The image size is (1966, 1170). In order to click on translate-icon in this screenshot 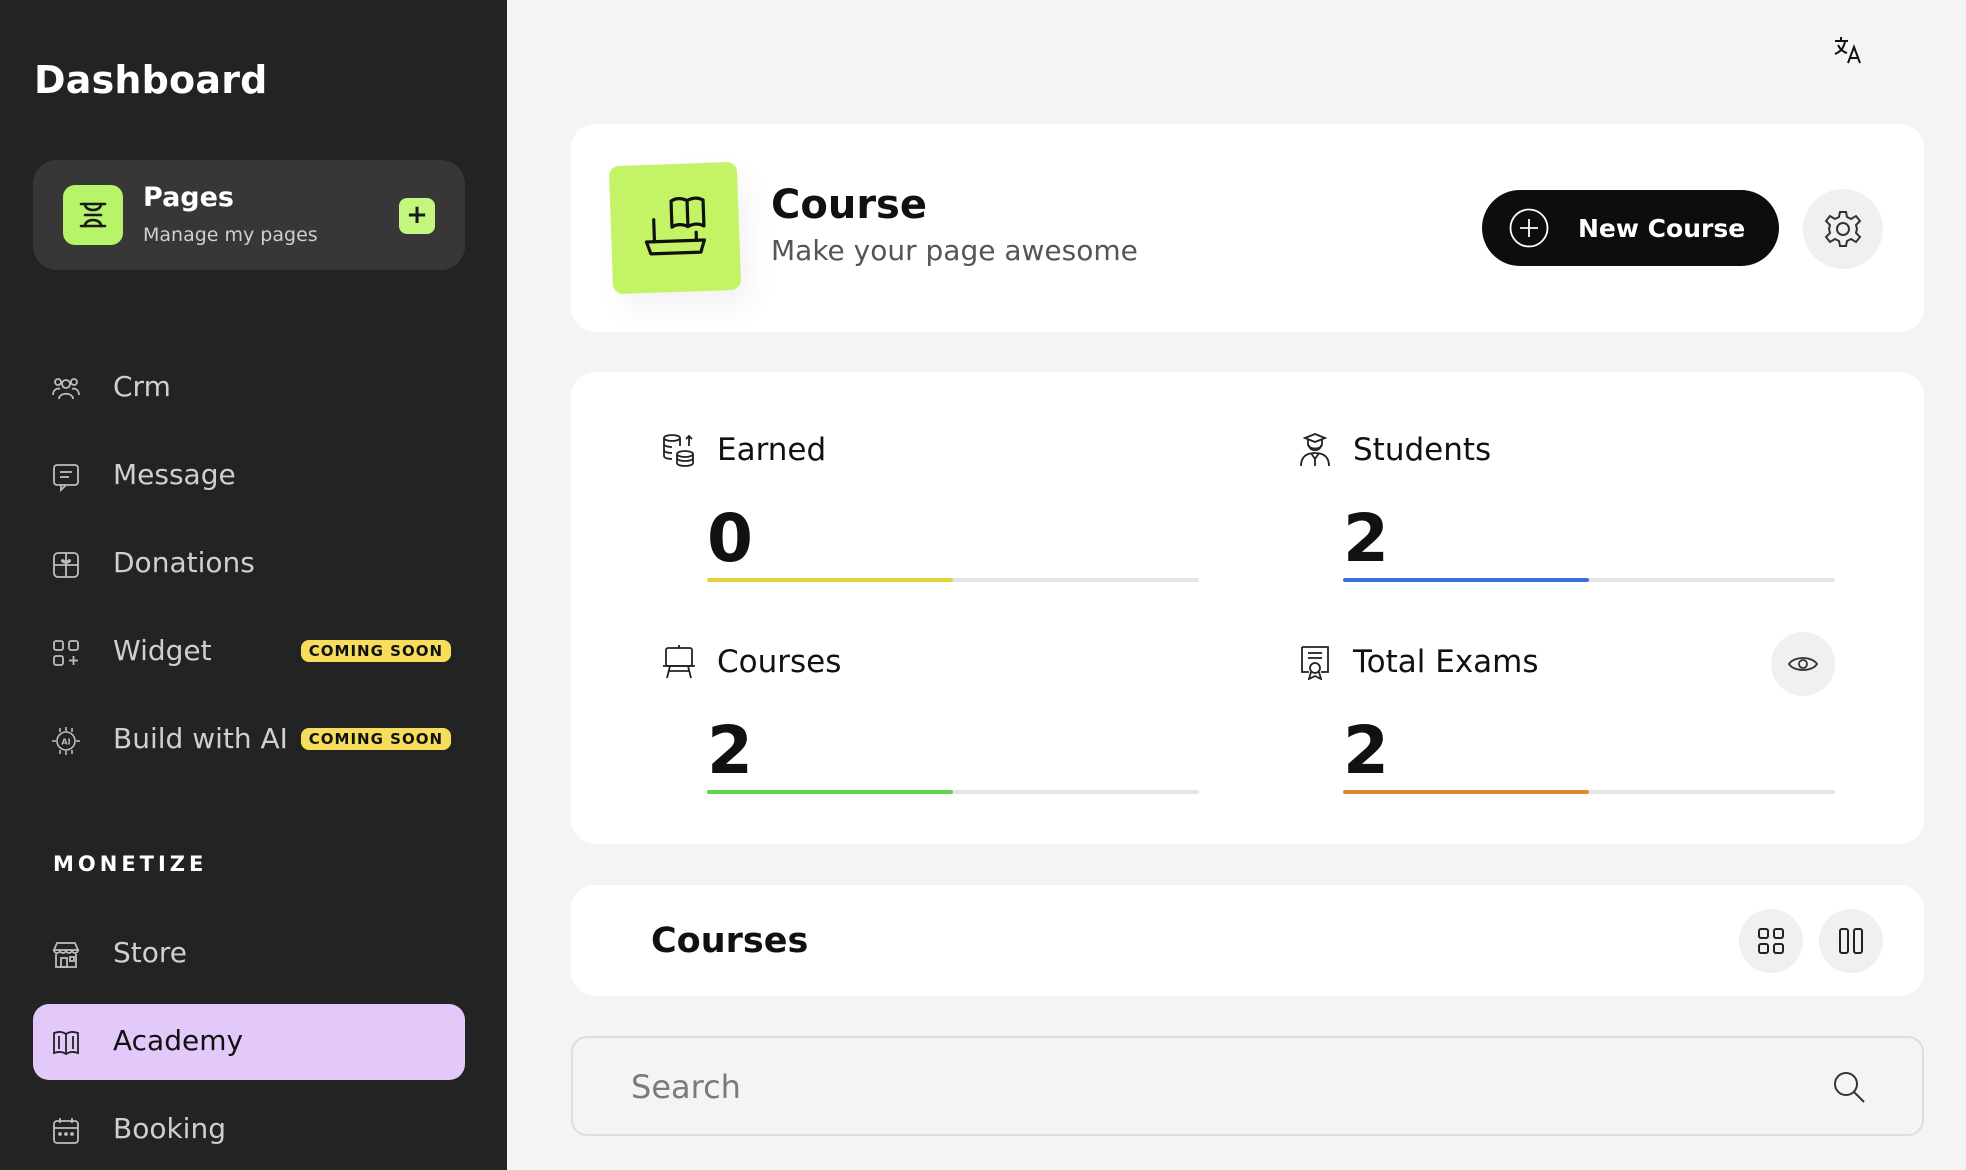, I will do `click(1848, 50)`.